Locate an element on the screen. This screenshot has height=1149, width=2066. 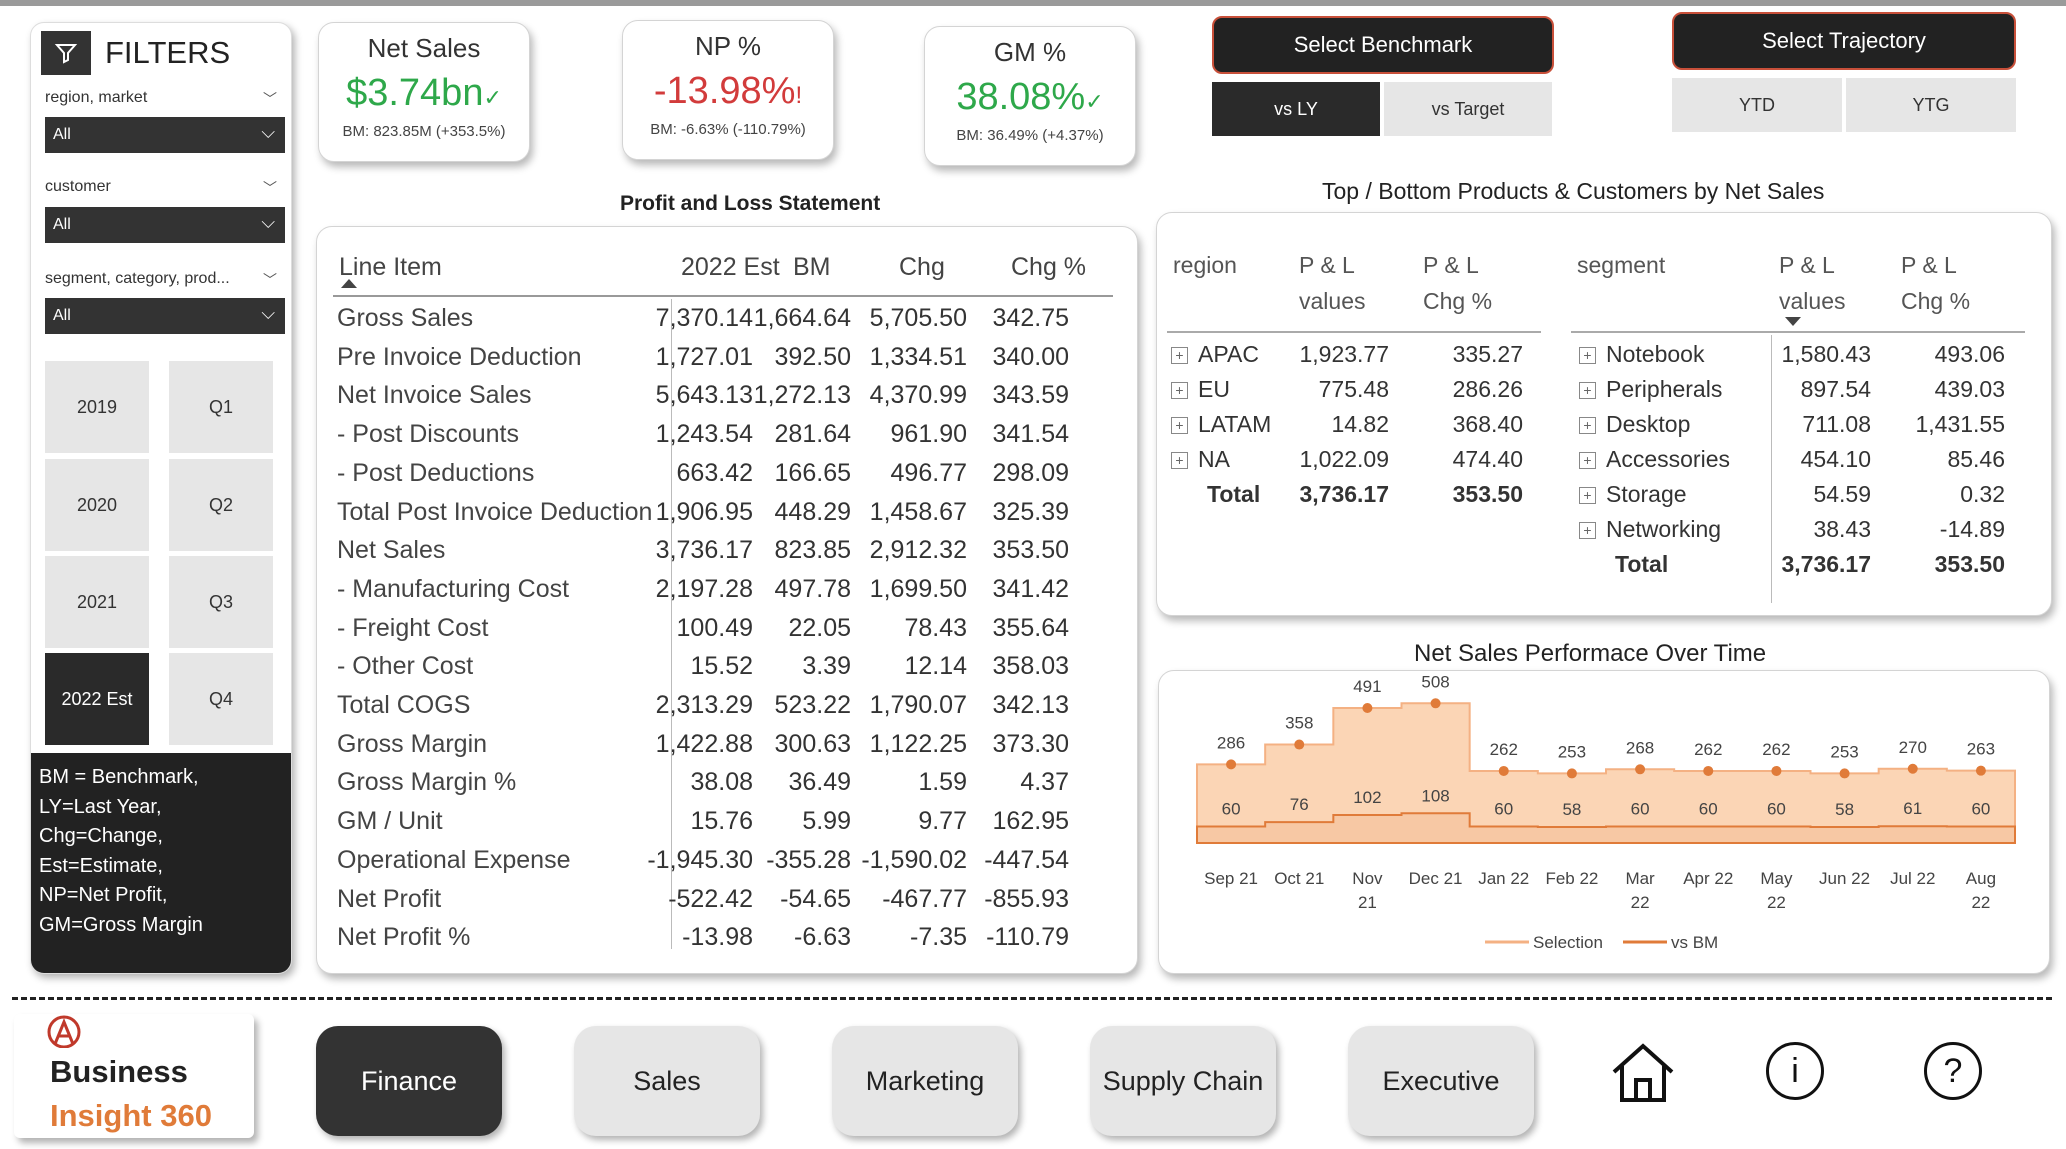
footer-divider is located at coordinates (1032, 998).